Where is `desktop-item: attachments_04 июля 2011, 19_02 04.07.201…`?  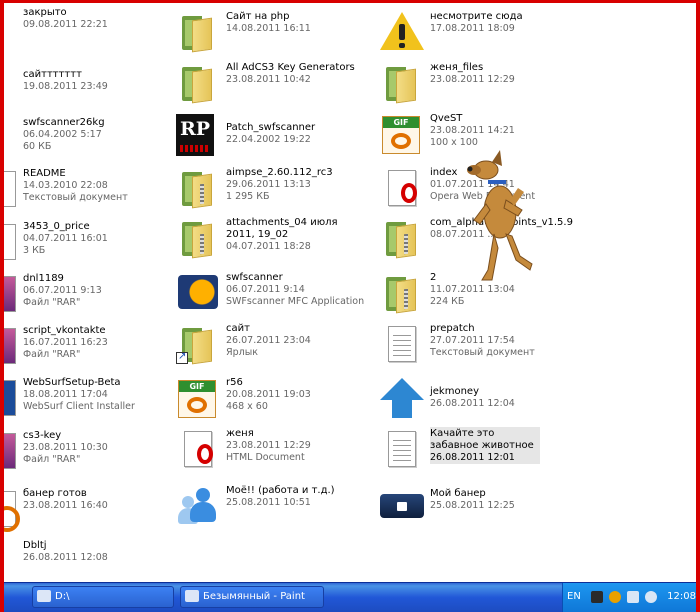
desktop-item: attachments_04 июля 2011, 19_02 04.07.201… is located at coordinates (270, 241).